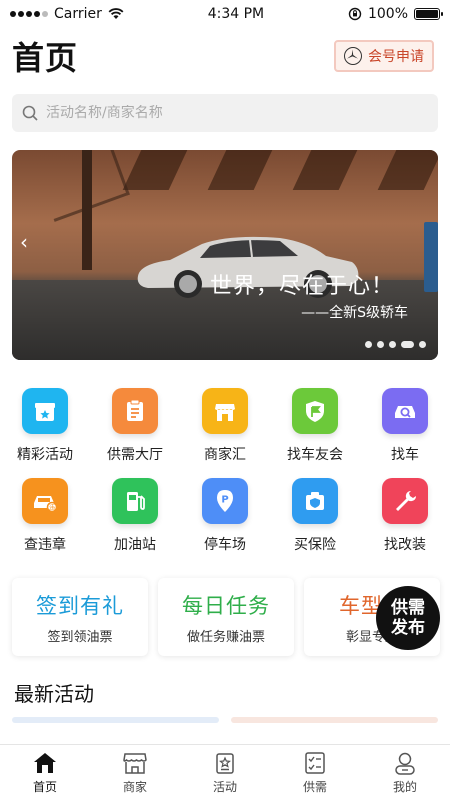  What do you see at coordinates (135, 763) in the screenshot?
I see `shop-icon` at bounding box center [135, 763].